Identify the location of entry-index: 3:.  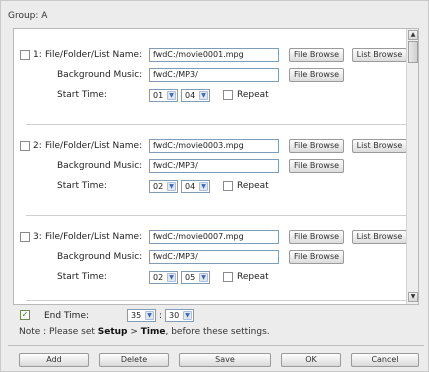
(37, 237).